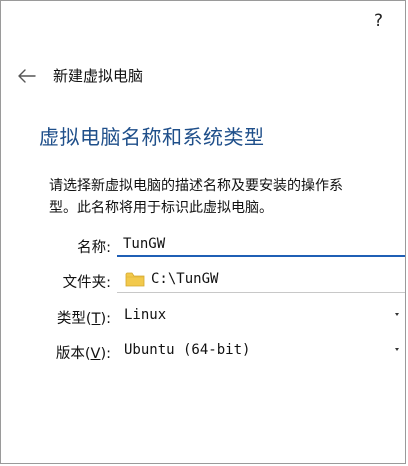  I want to click on folder-path: C:\TunGW, so click(185, 278).